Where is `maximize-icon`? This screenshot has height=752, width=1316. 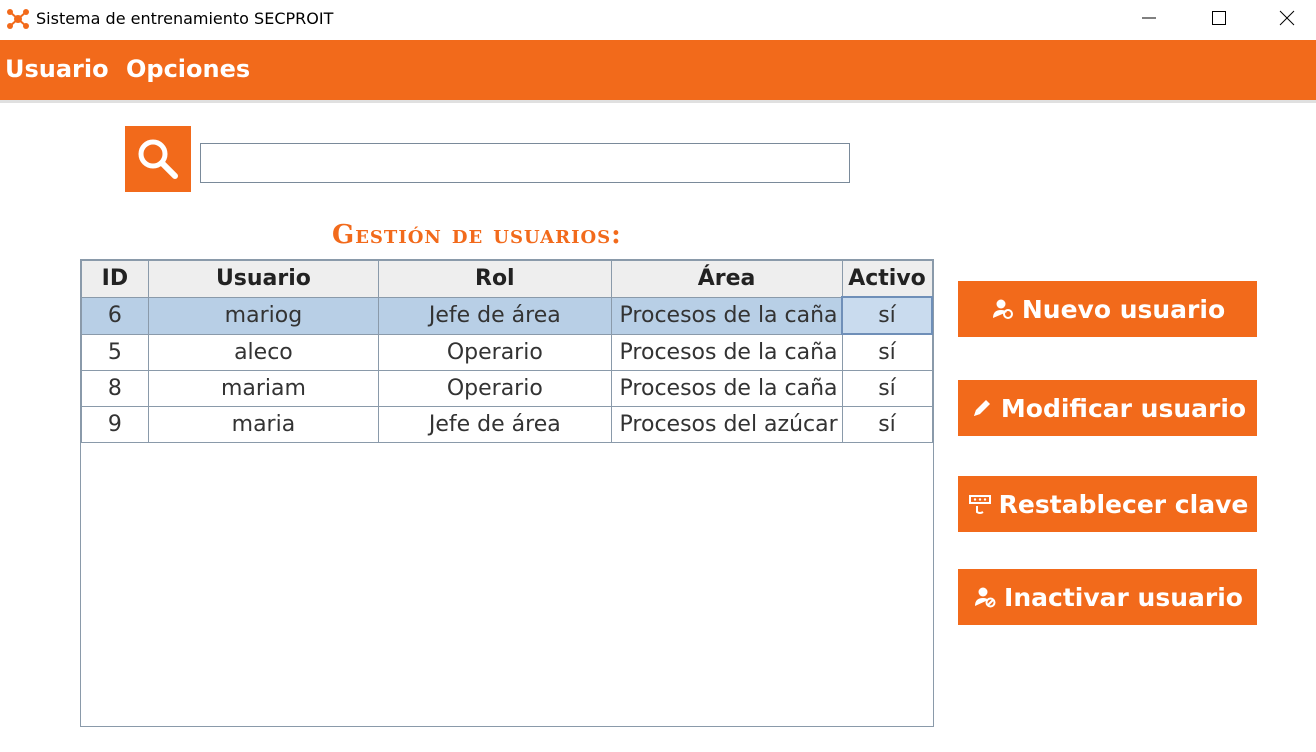 maximize-icon is located at coordinates (1219, 18).